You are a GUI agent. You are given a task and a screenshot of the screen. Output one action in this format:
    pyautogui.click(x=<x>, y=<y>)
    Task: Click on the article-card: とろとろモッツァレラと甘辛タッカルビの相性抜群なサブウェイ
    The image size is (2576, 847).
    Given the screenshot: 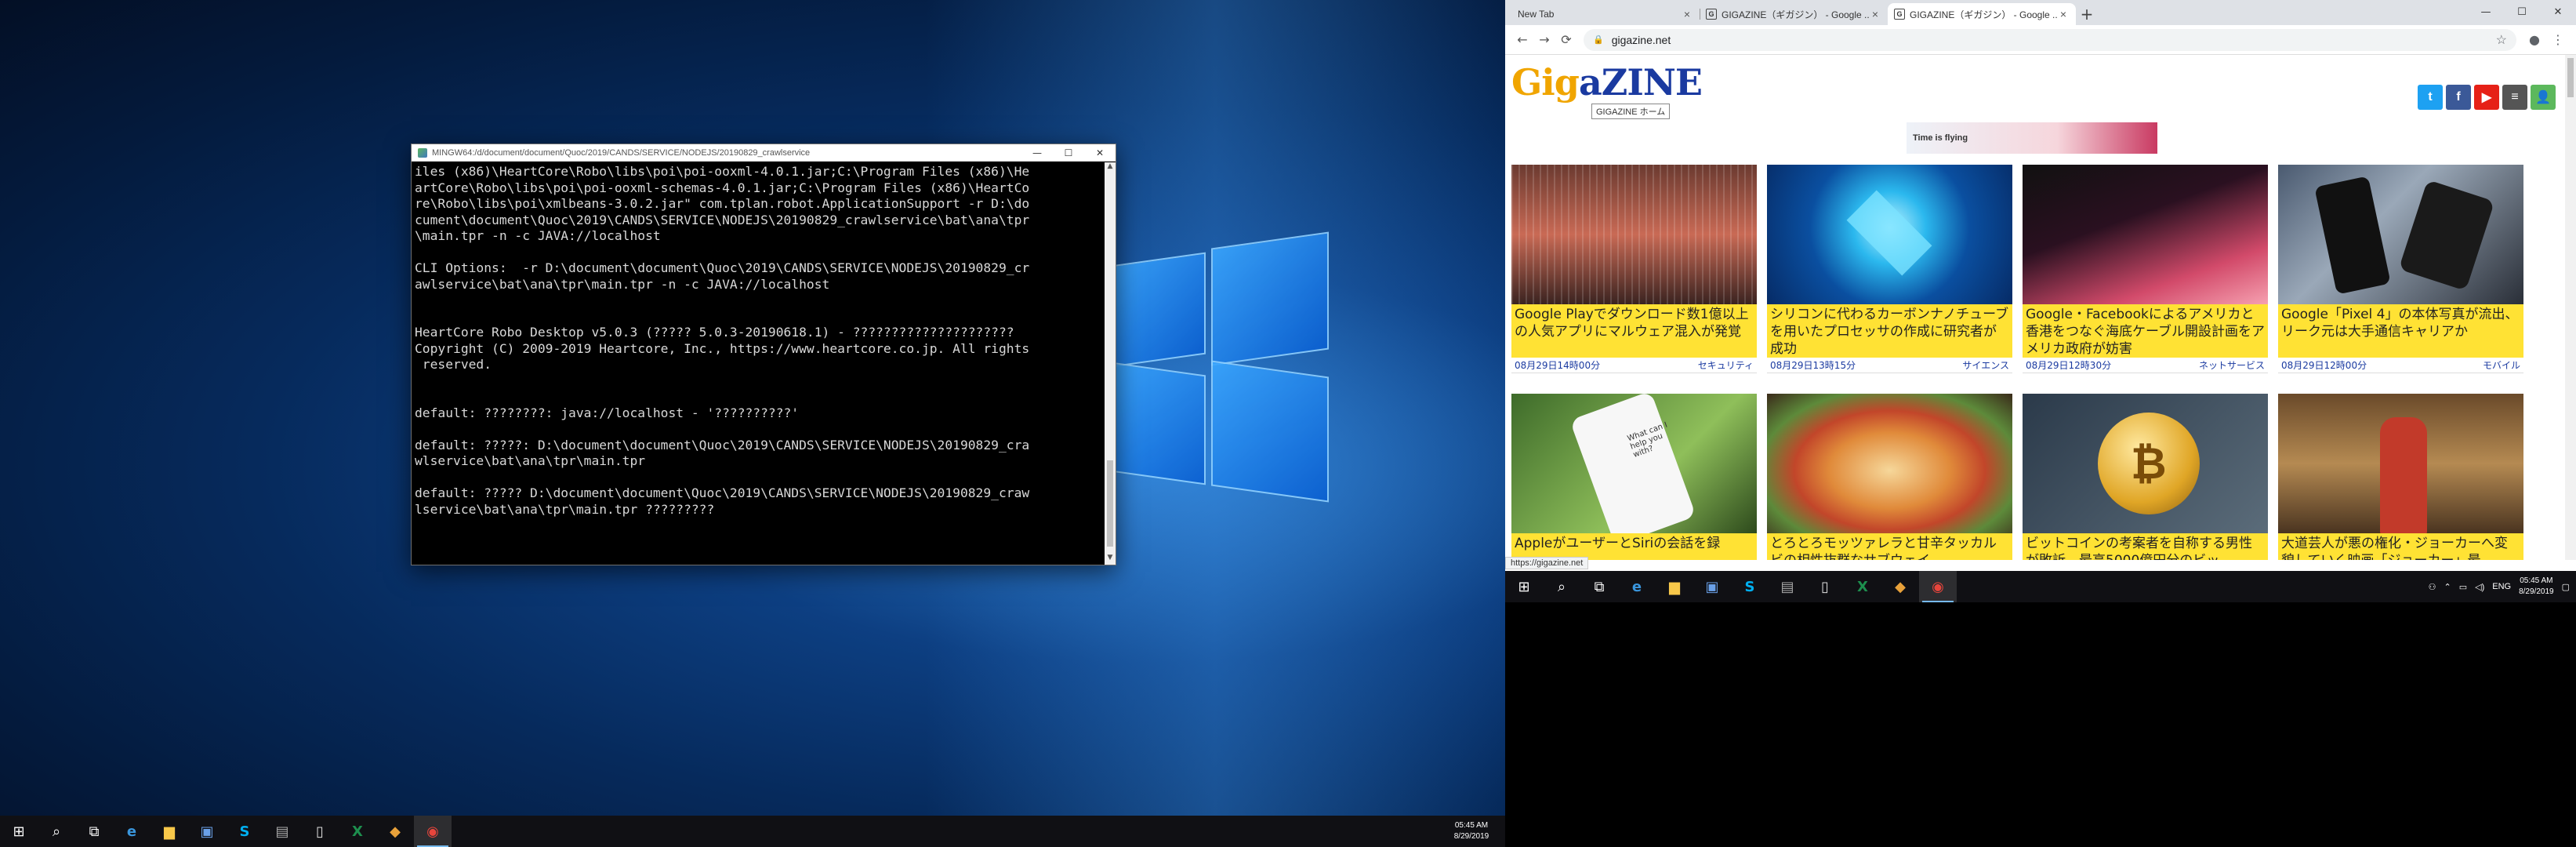 What is the action you would take?
    pyautogui.click(x=1889, y=477)
    